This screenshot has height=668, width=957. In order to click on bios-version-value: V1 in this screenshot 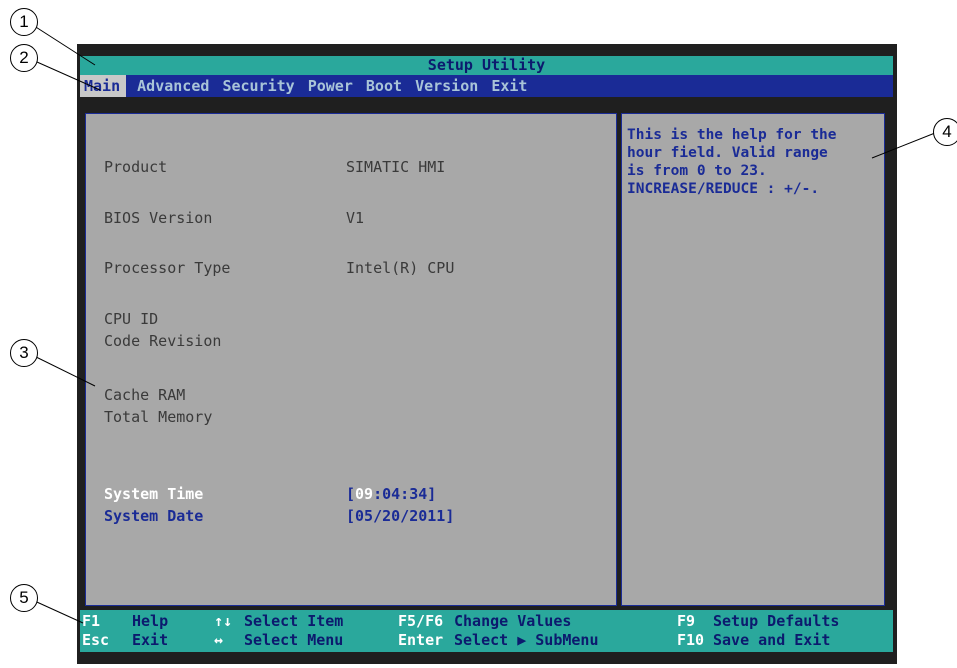, I will do `click(355, 218)`.